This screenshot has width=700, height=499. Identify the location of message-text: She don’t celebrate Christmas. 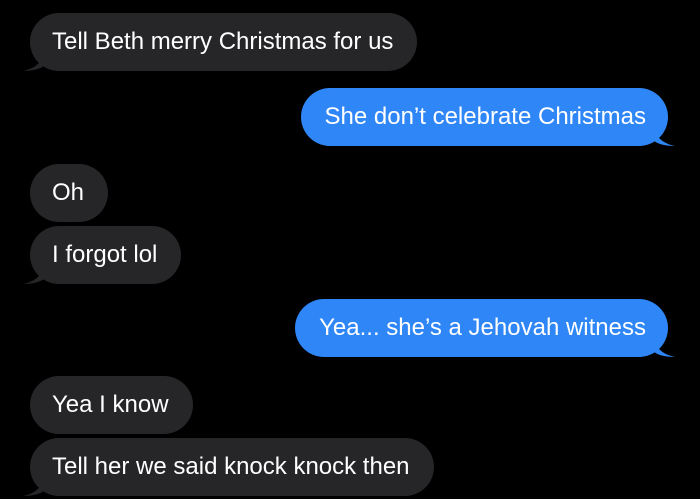
(485, 116).